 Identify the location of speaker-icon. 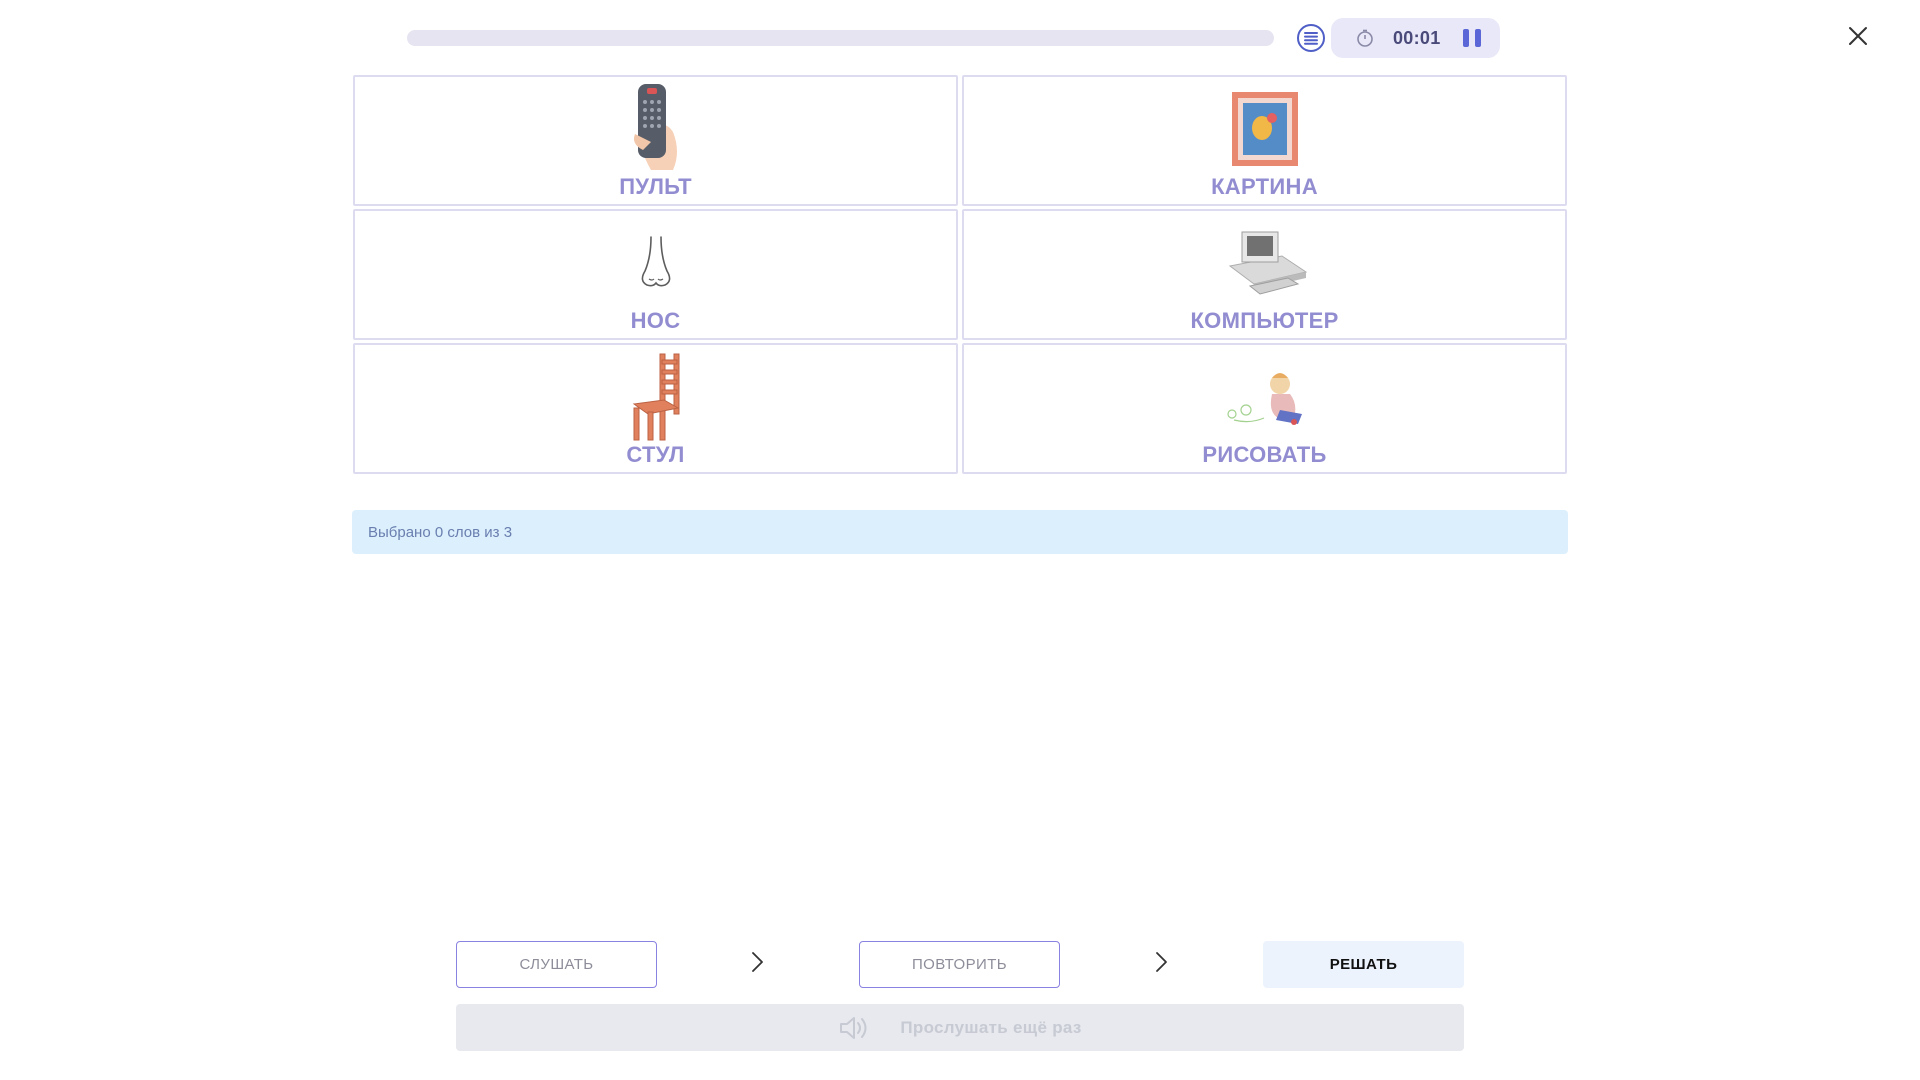
(853, 1027).